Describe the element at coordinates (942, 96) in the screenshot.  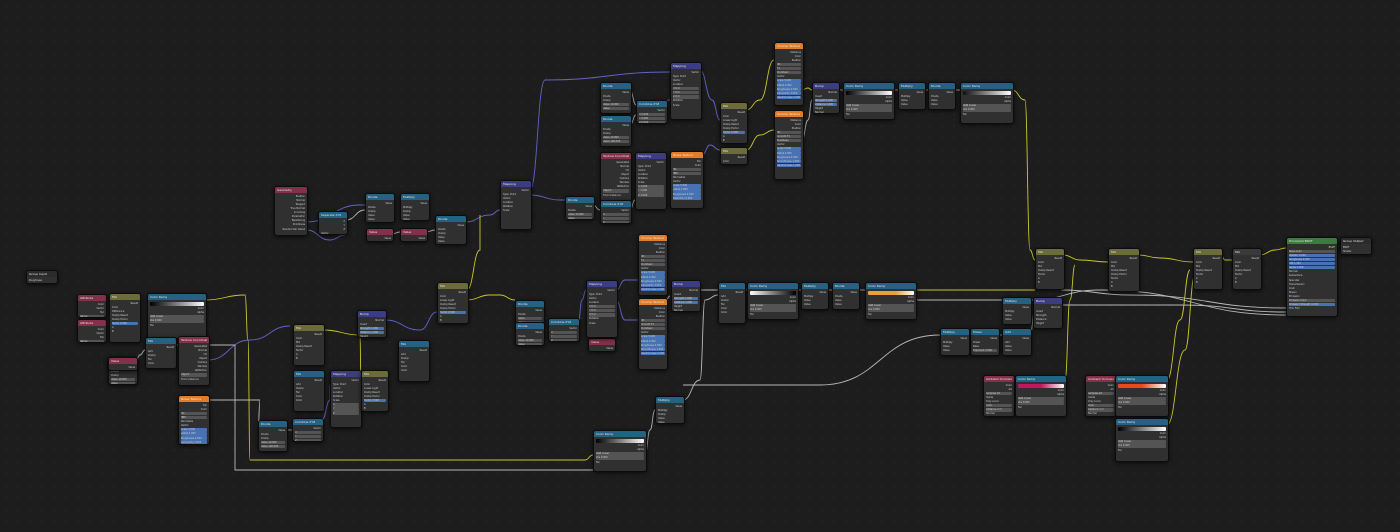
I see `node-divide-g: Divide Value Divide Value Value` at that location.